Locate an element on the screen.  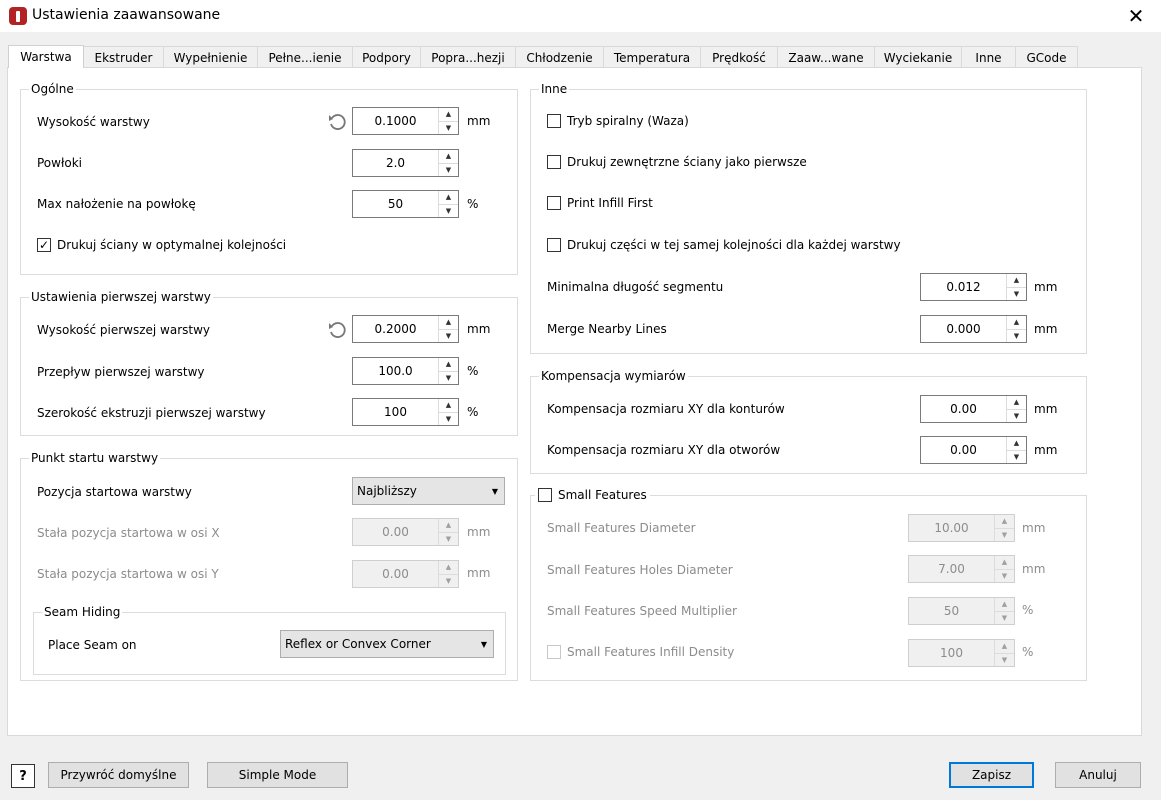
restore-defaults-button: Przywróć domyślne is located at coordinates (118, 775).